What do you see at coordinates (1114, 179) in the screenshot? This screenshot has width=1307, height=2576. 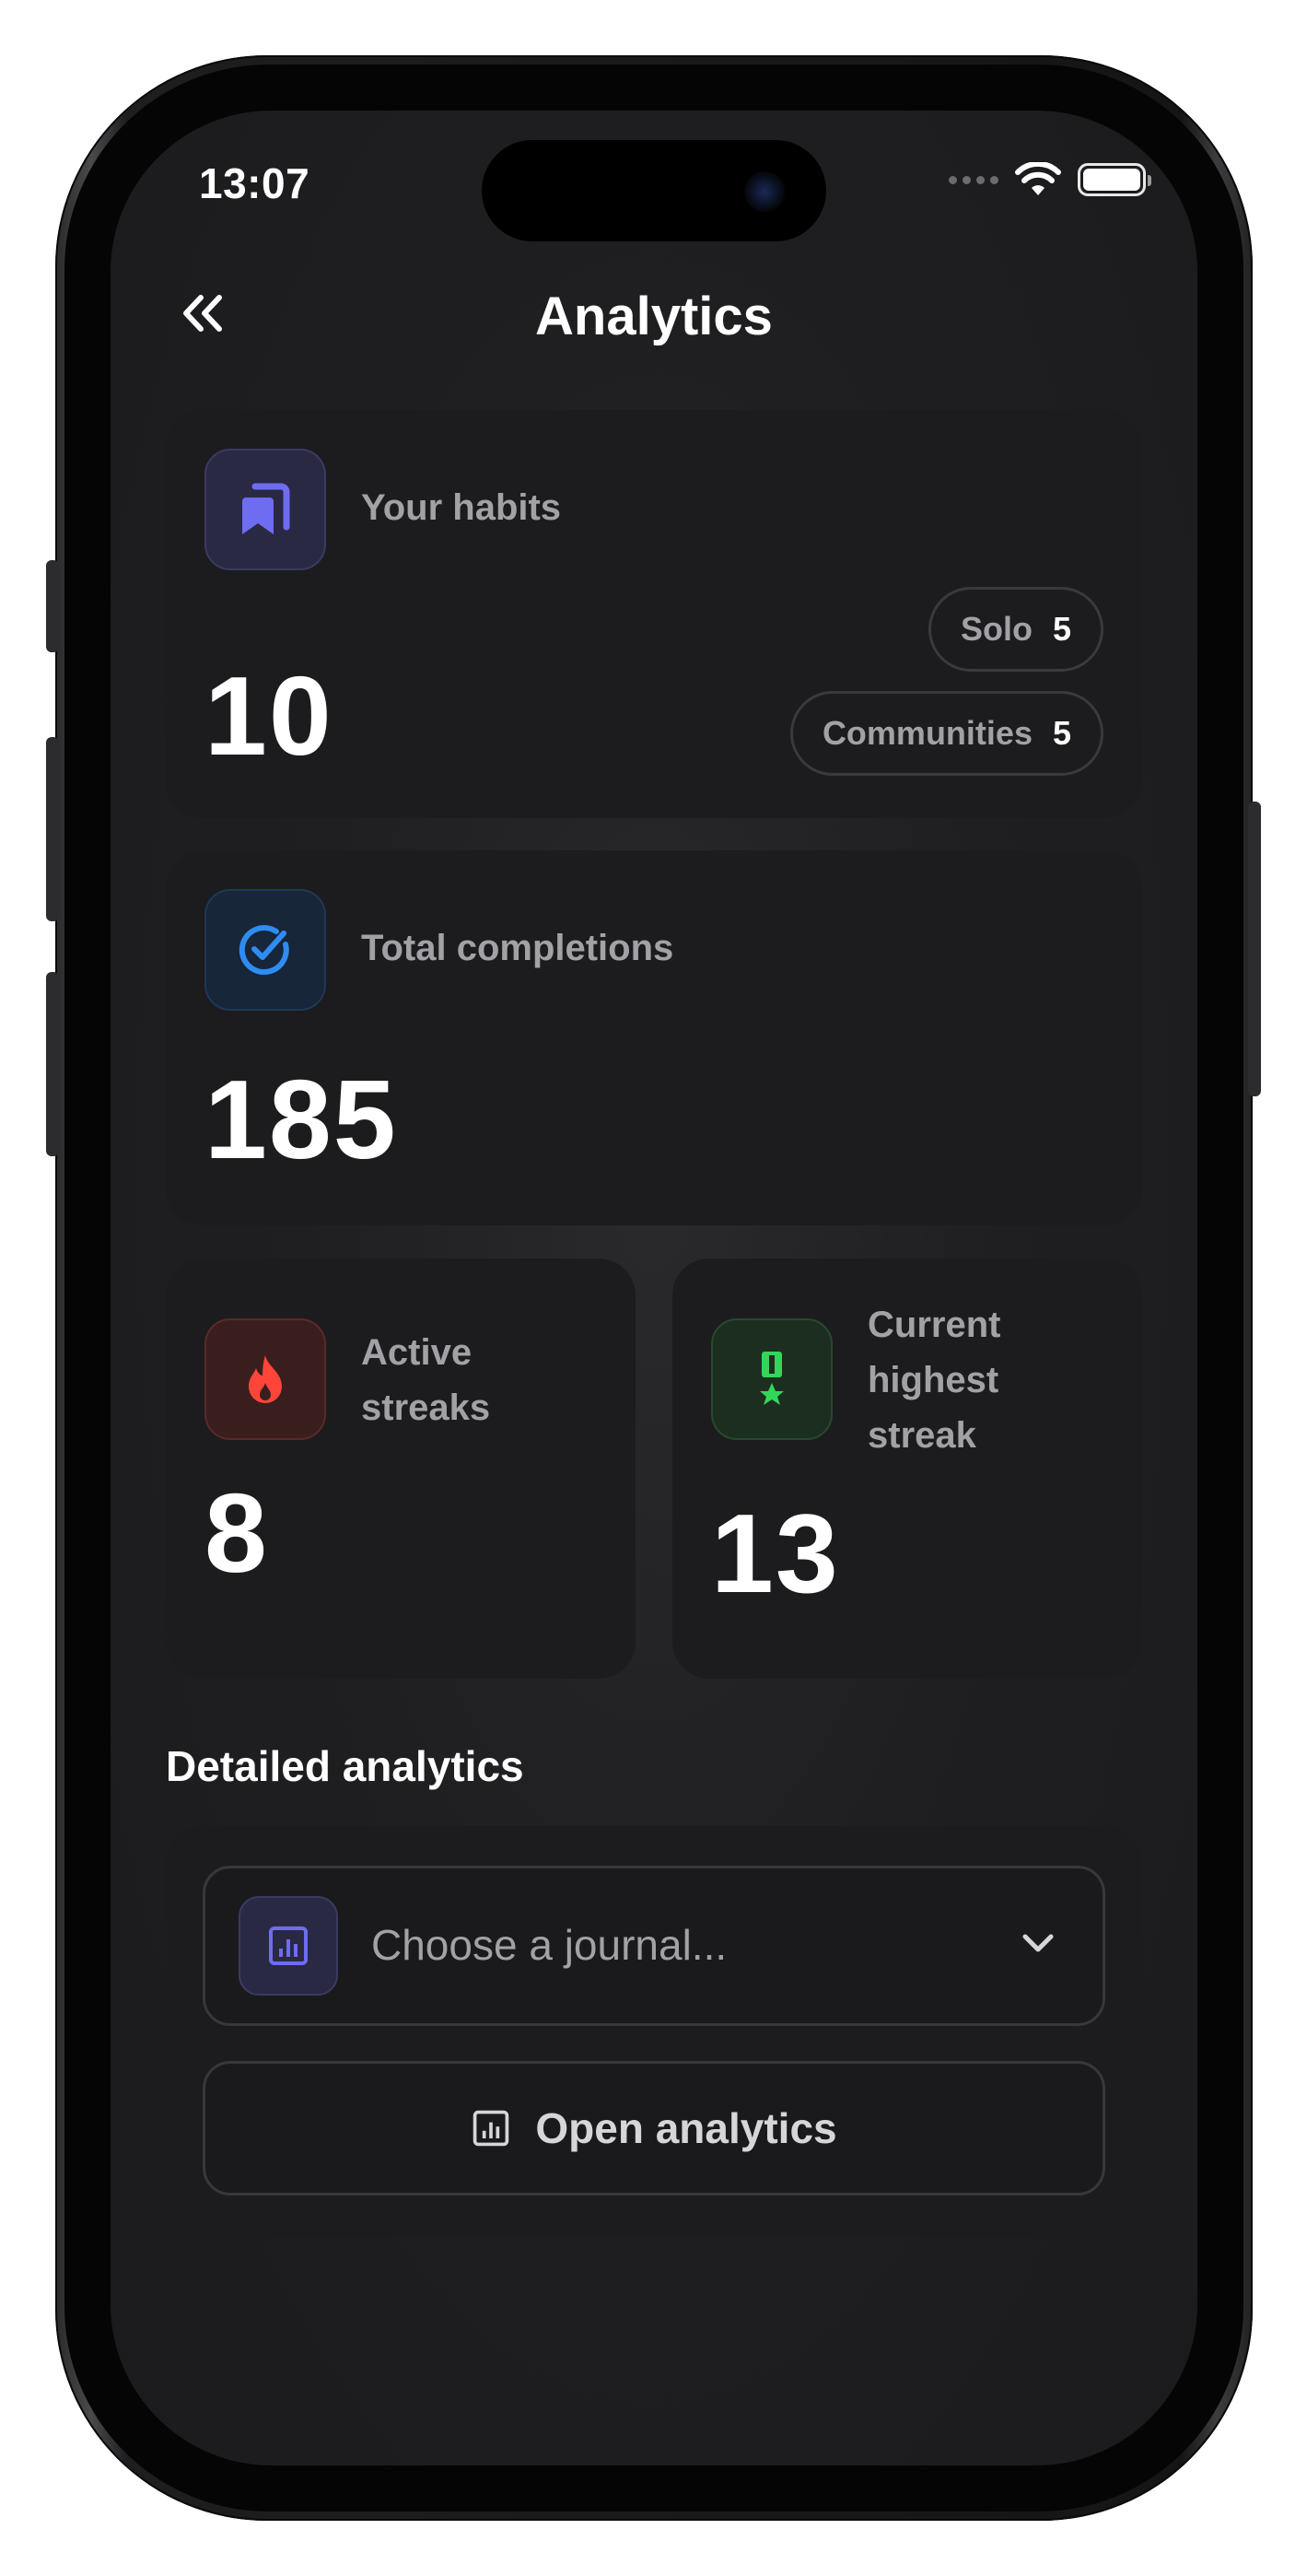 I see `battery-icon` at bounding box center [1114, 179].